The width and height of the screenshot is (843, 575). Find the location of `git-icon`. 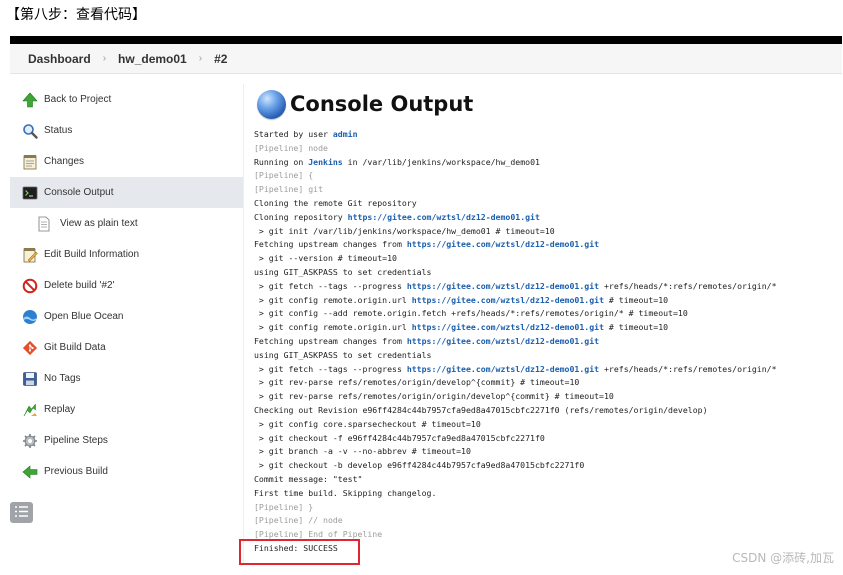

git-icon is located at coordinates (30, 348).